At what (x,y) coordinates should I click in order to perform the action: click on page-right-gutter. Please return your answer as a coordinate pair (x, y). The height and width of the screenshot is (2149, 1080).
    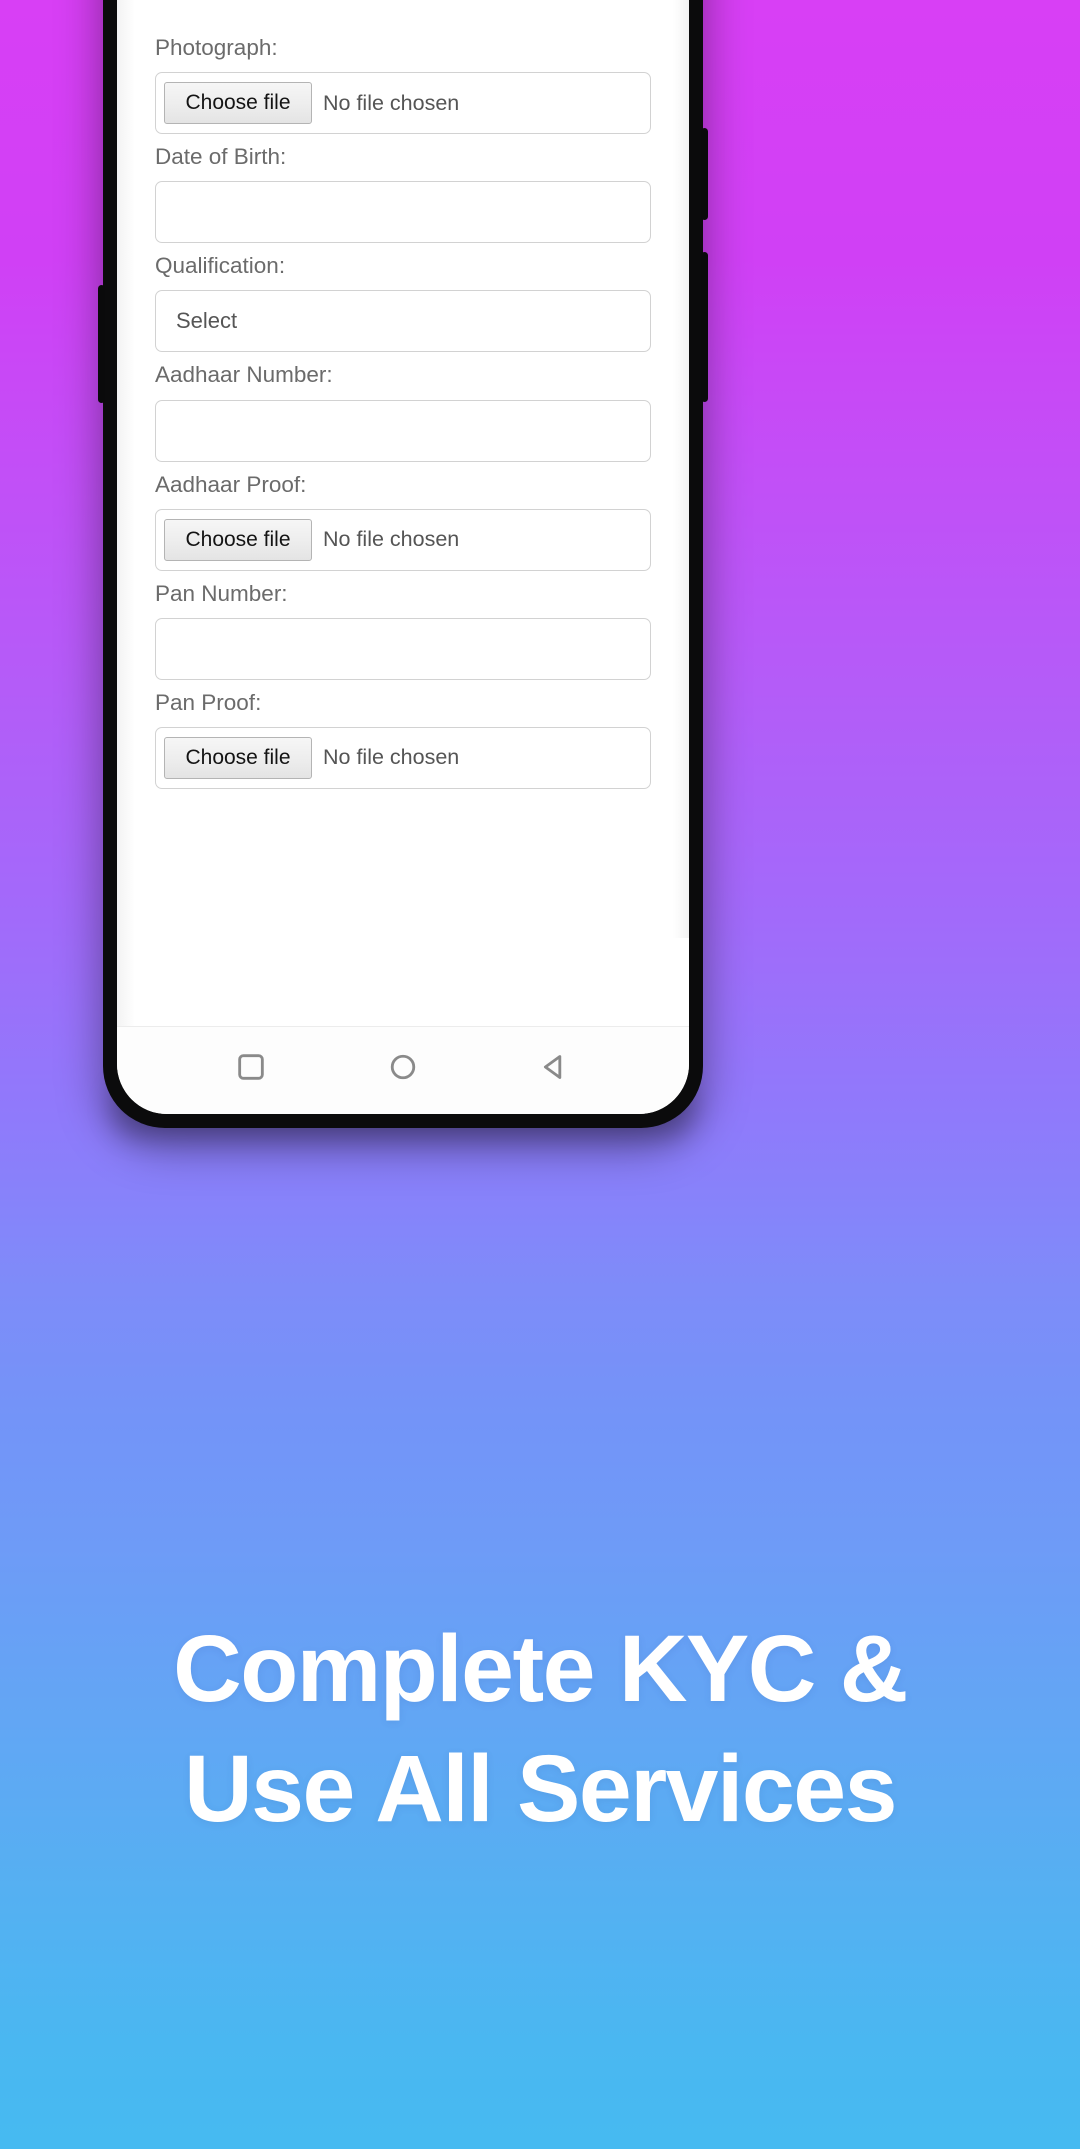
    Looking at the image, I should click on (681, 469).